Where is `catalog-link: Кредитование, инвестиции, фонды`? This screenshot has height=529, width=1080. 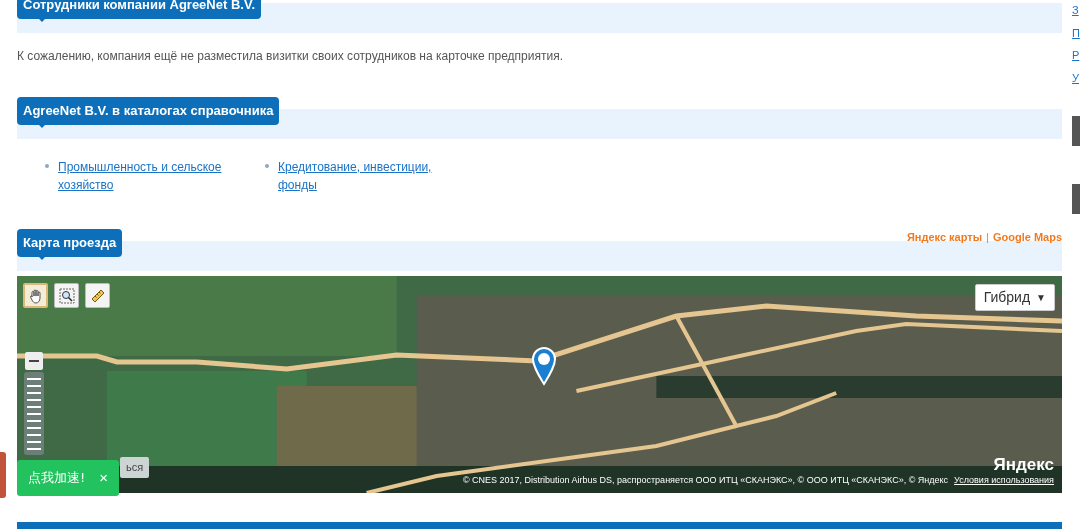 catalog-link: Кредитование, инвестиции, фонды is located at coordinates (366, 176).